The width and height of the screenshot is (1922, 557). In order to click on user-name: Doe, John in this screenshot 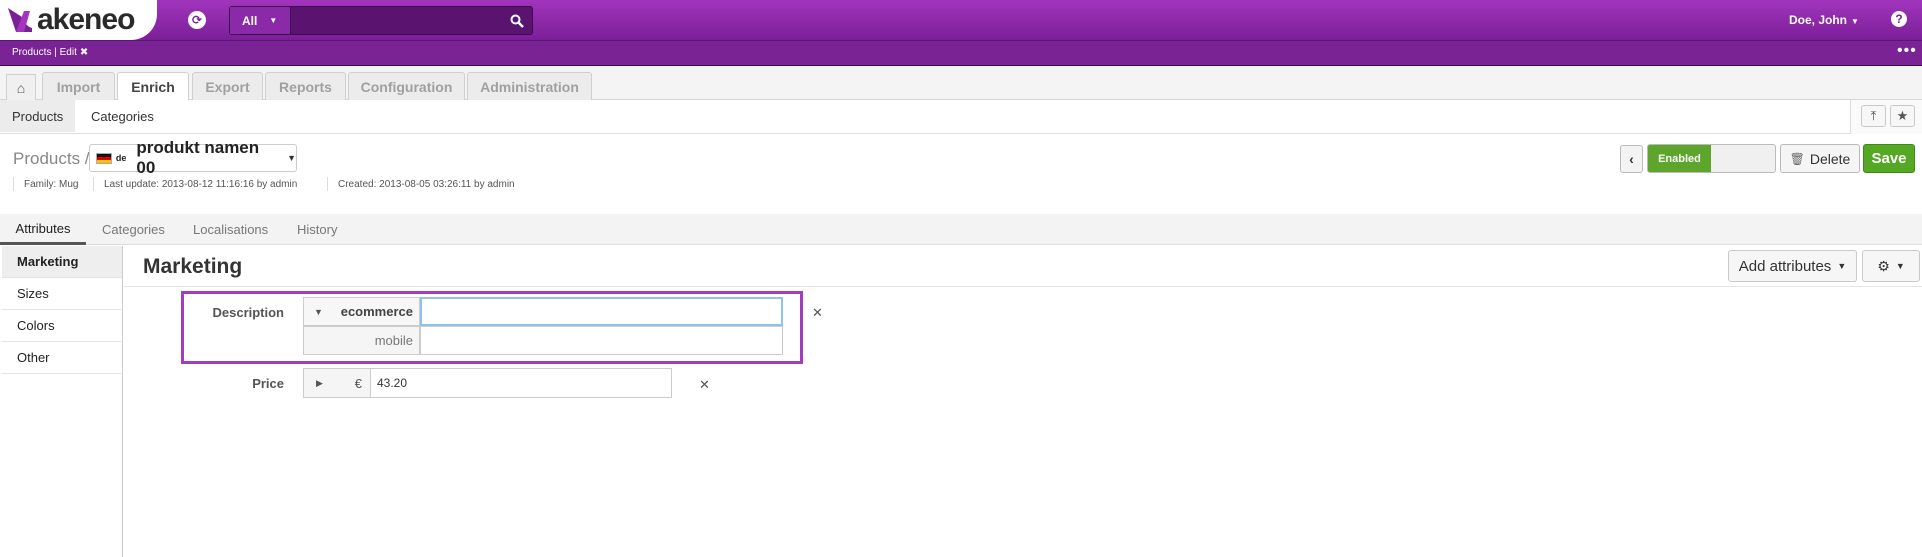, I will do `click(1818, 20)`.